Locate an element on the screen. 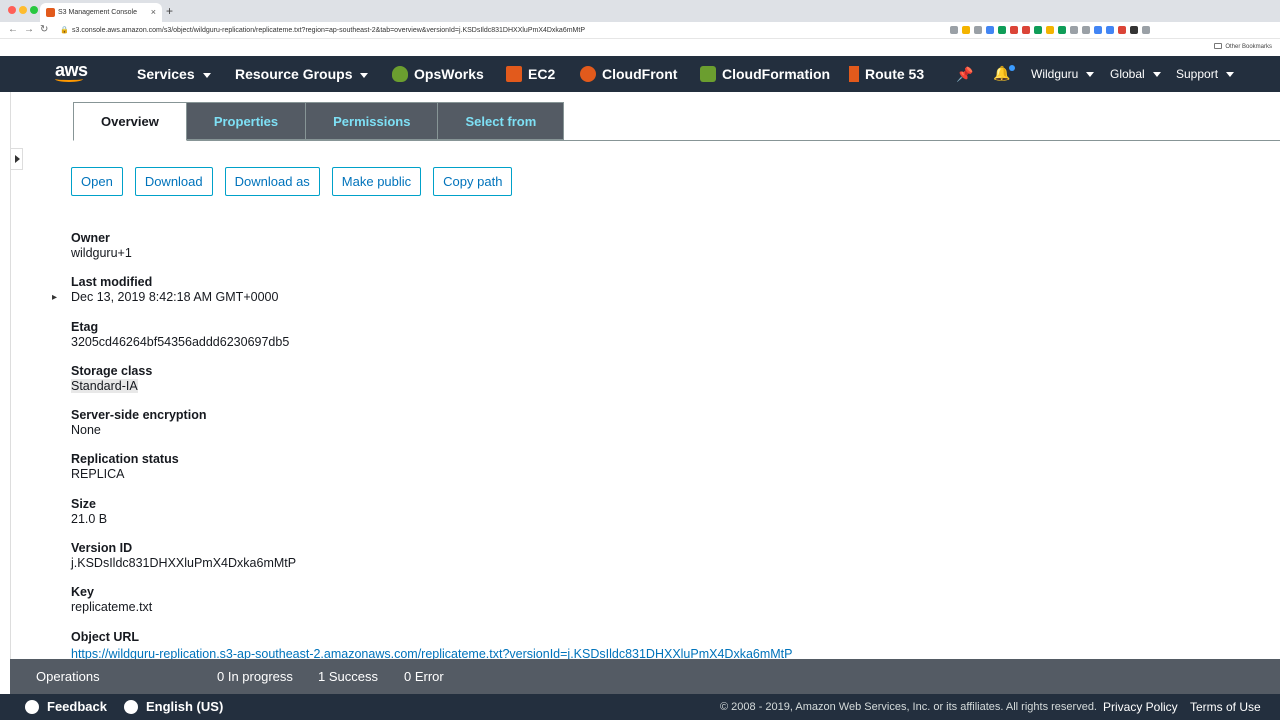 Image resolution: width=1280 pixels, height=720 pixels. forward-icon: → is located at coordinates (29, 30).